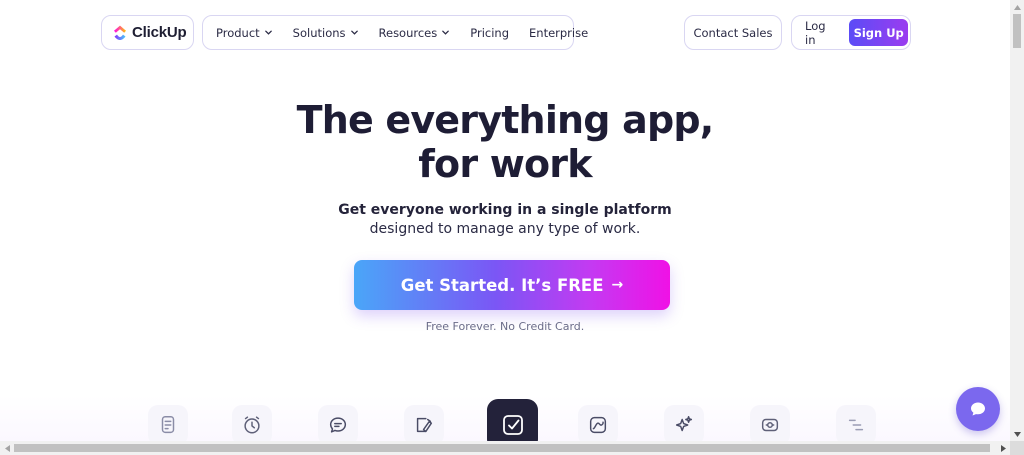 The image size is (1024, 455). Describe the element at coordinates (1017, 7) in the screenshot. I see `scroll-up-arrow-icon` at that location.